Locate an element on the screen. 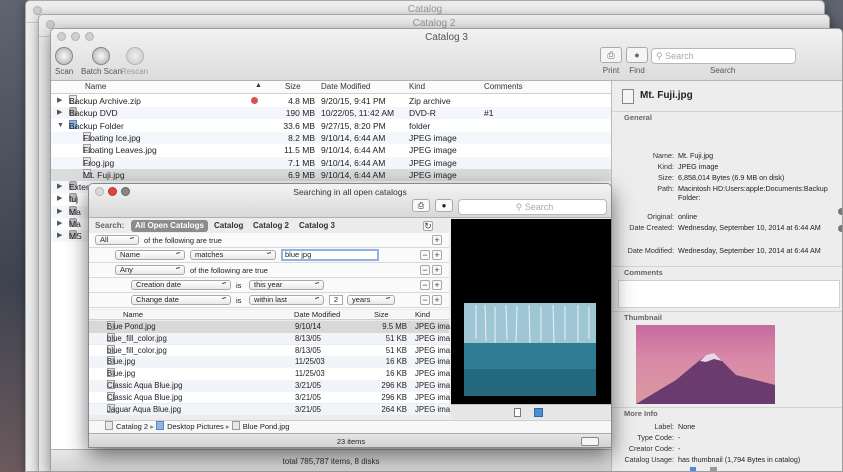 The width and height of the screenshot is (843, 472). file-date: 9/10/14, 6:44 AM is located at coordinates (353, 174).